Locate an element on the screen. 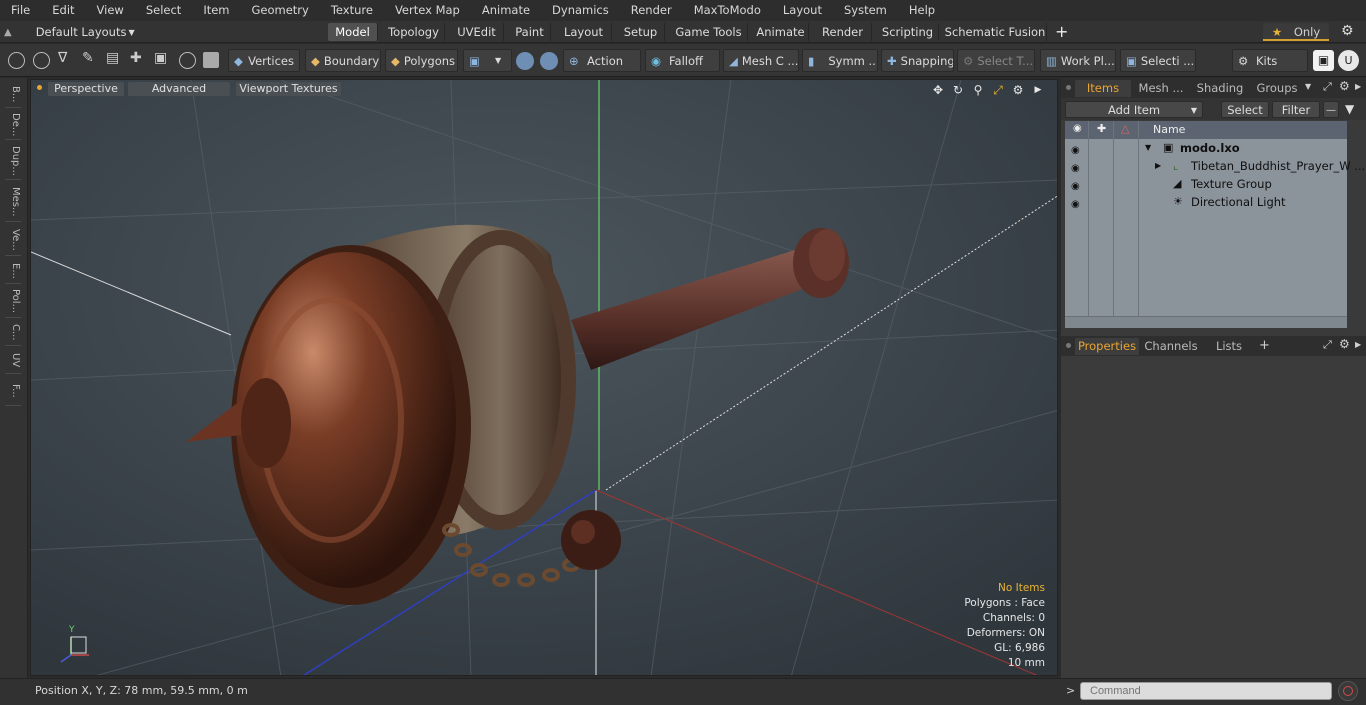  brush-icon: ✎ is located at coordinates (88, 58).